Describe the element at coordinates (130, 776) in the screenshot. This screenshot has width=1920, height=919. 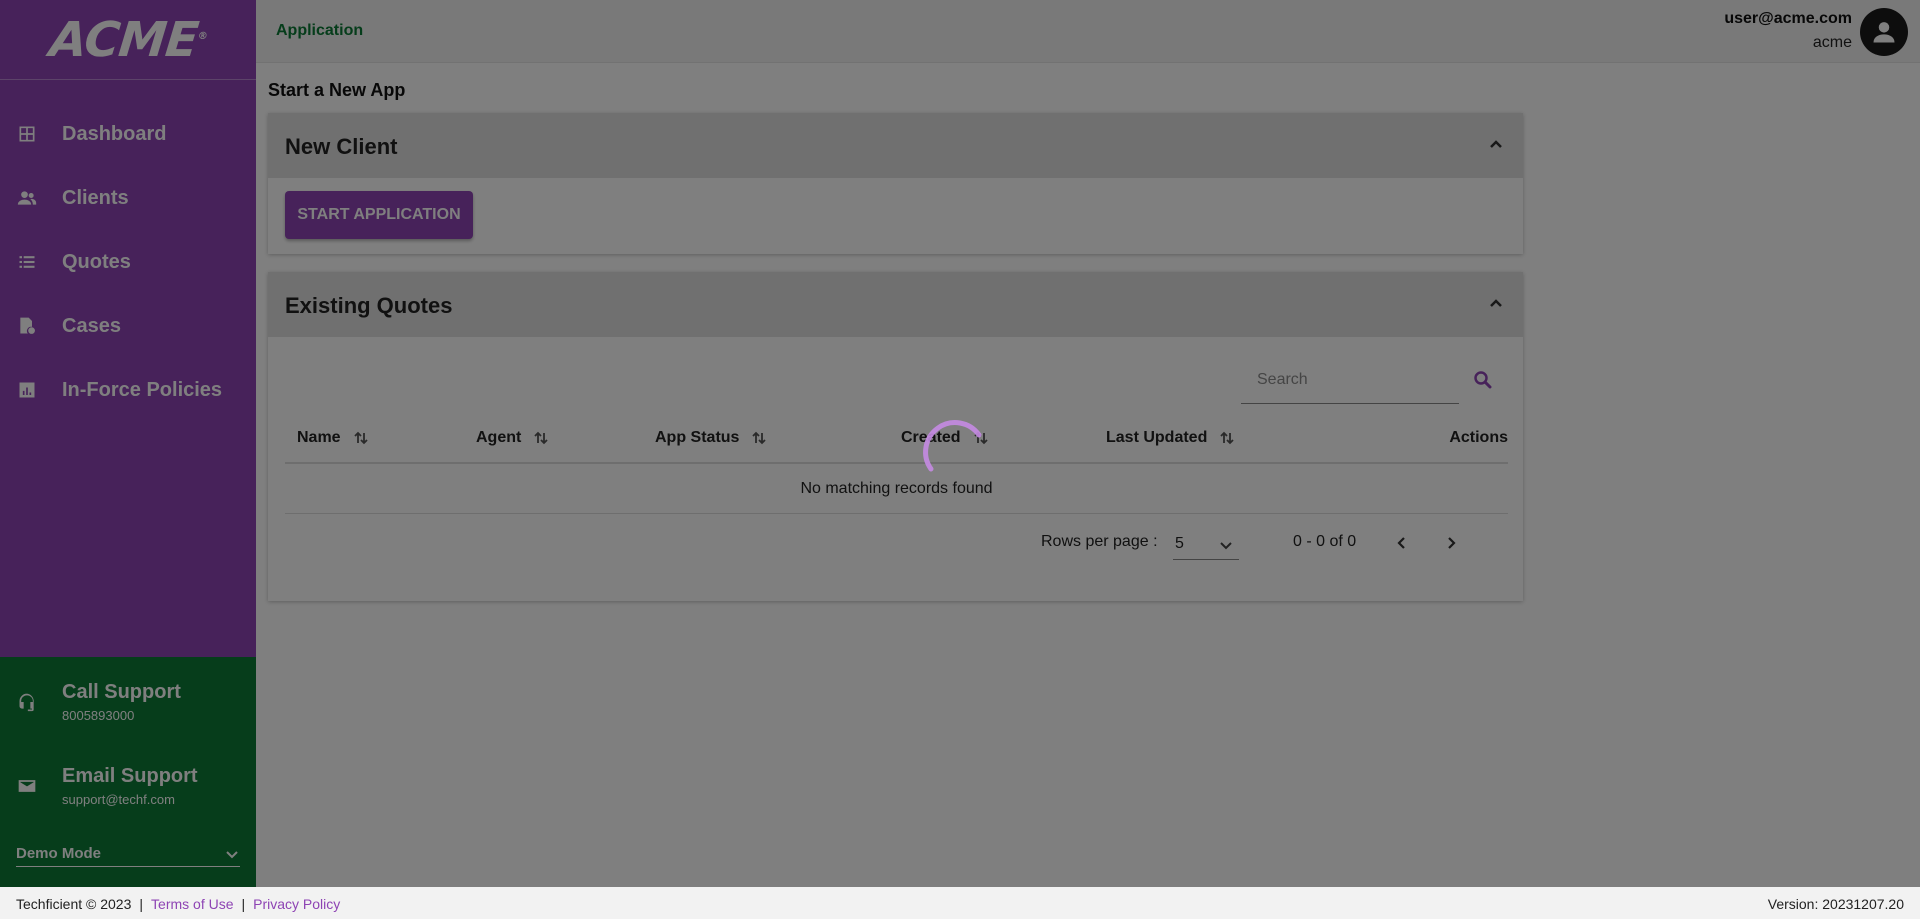
I see `email-support-title: Email Support` at that location.